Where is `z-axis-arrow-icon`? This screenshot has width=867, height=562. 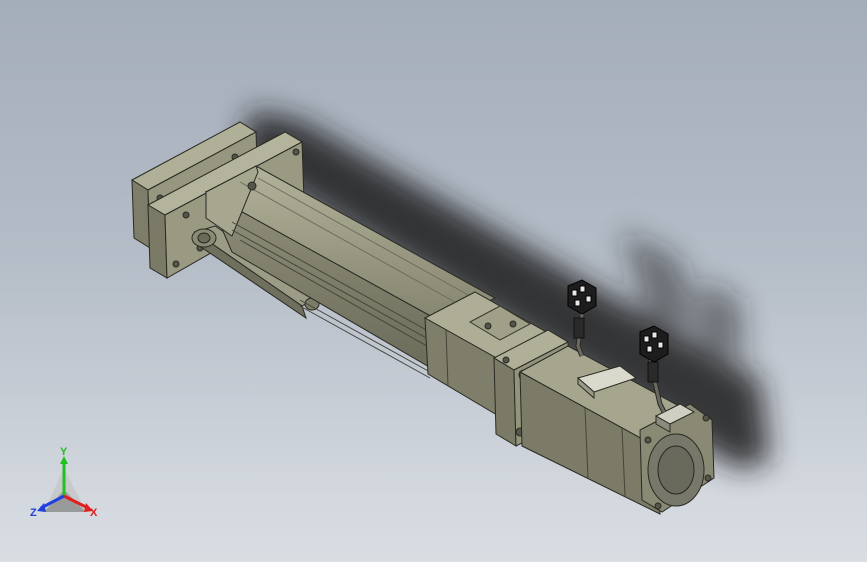 z-axis-arrow-icon is located at coordinates (41, 507).